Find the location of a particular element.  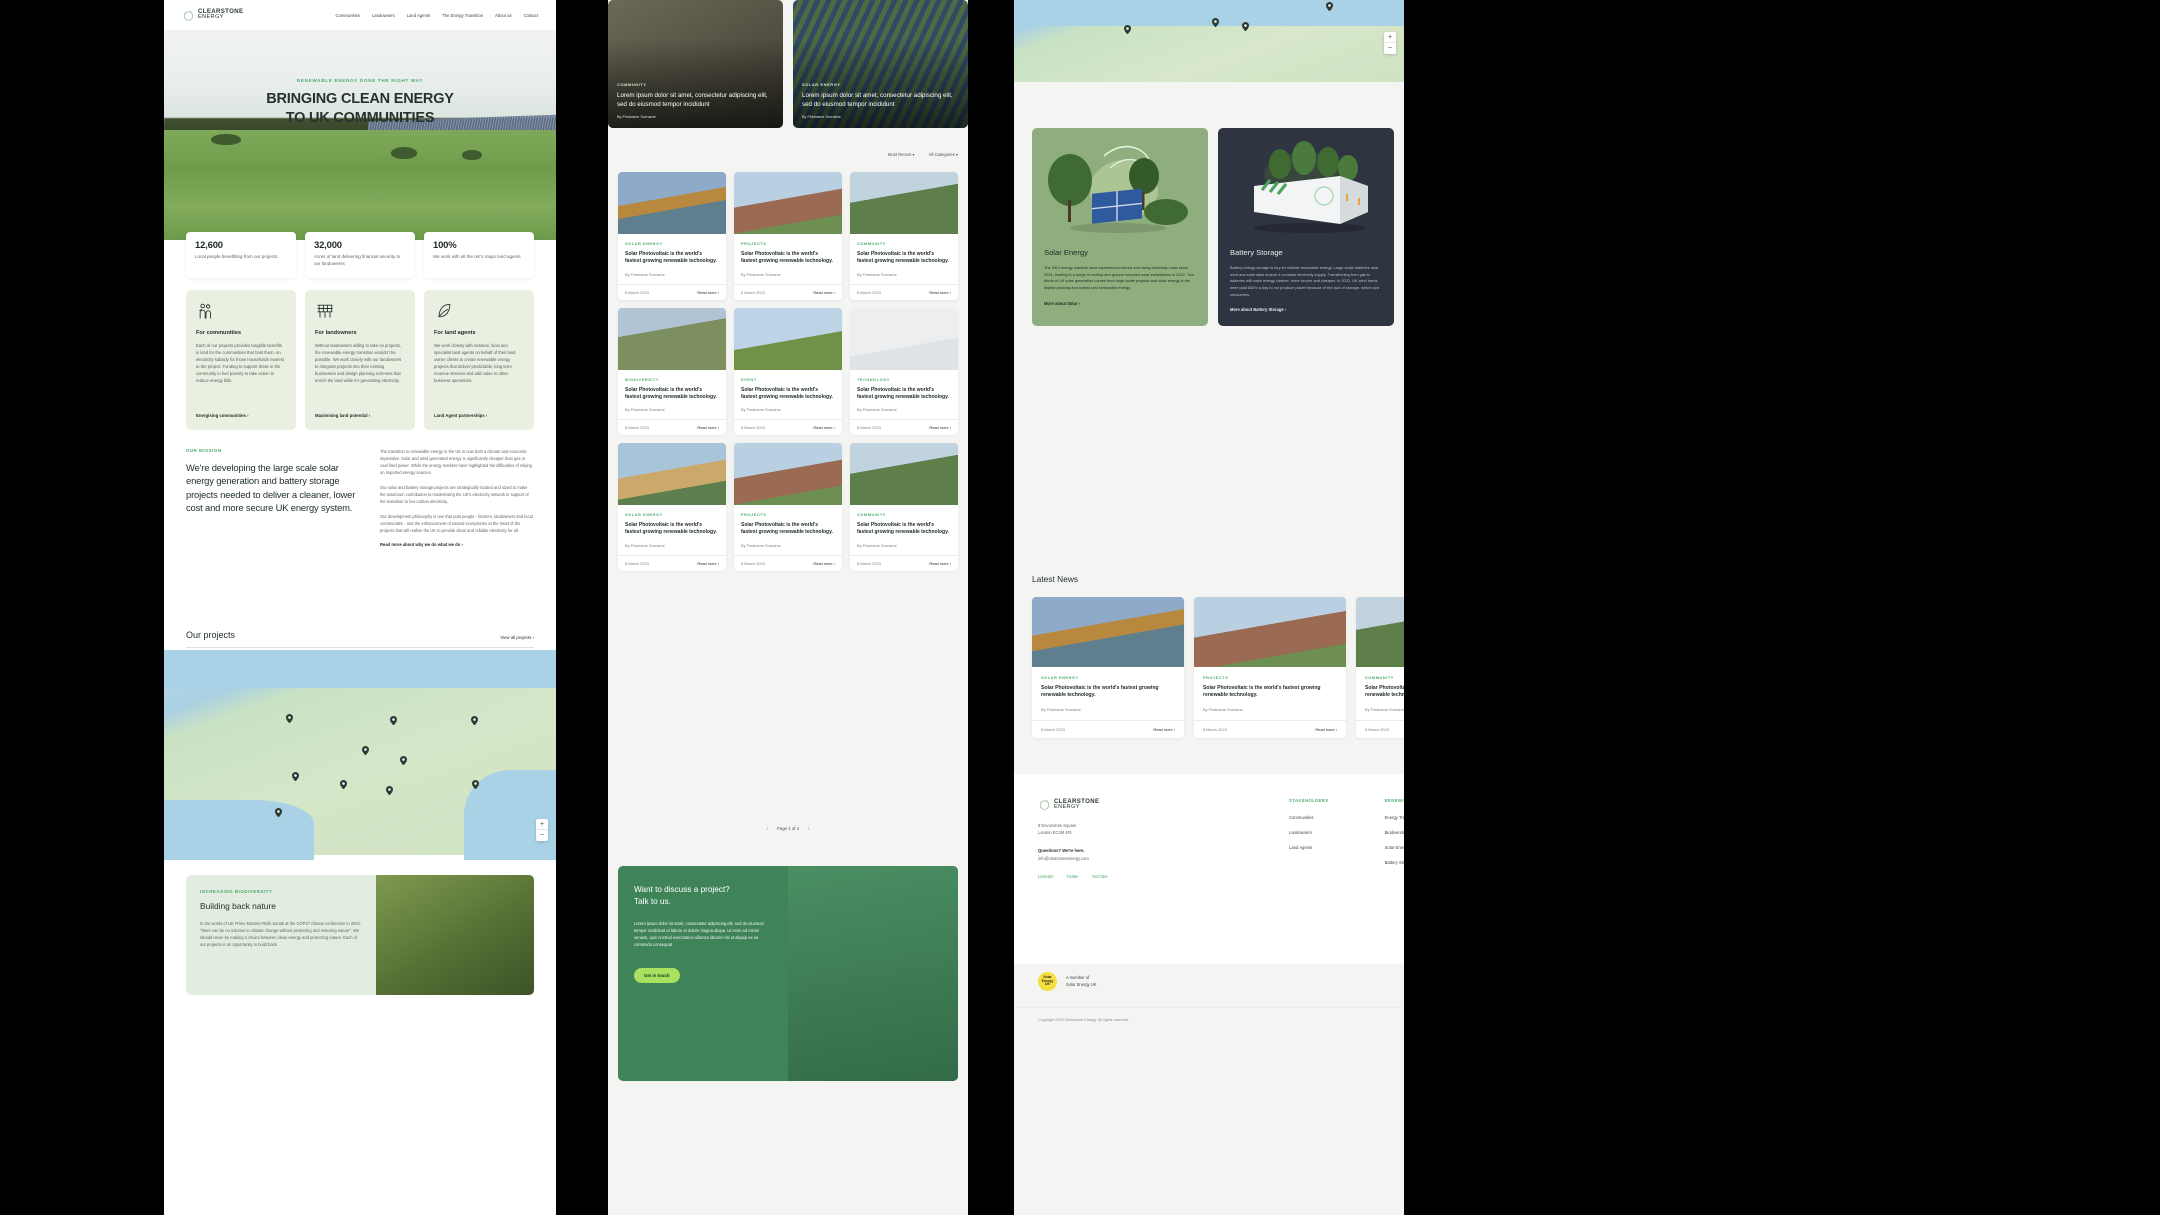

footer-link: Biodiversity & Rewilding is located at coordinates (1394, 832).